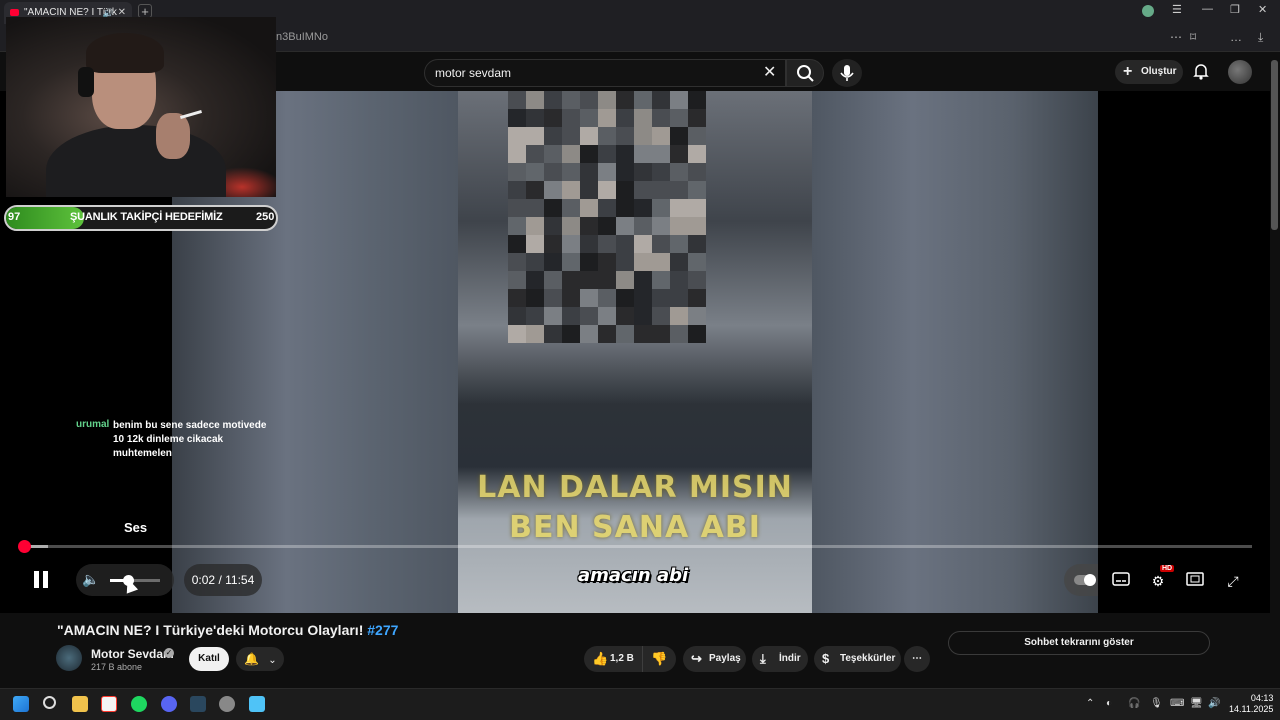 This screenshot has width=1280, height=720. What do you see at coordinates (1176, 37) in the screenshot?
I see `more-options-icon: ⋯` at bounding box center [1176, 37].